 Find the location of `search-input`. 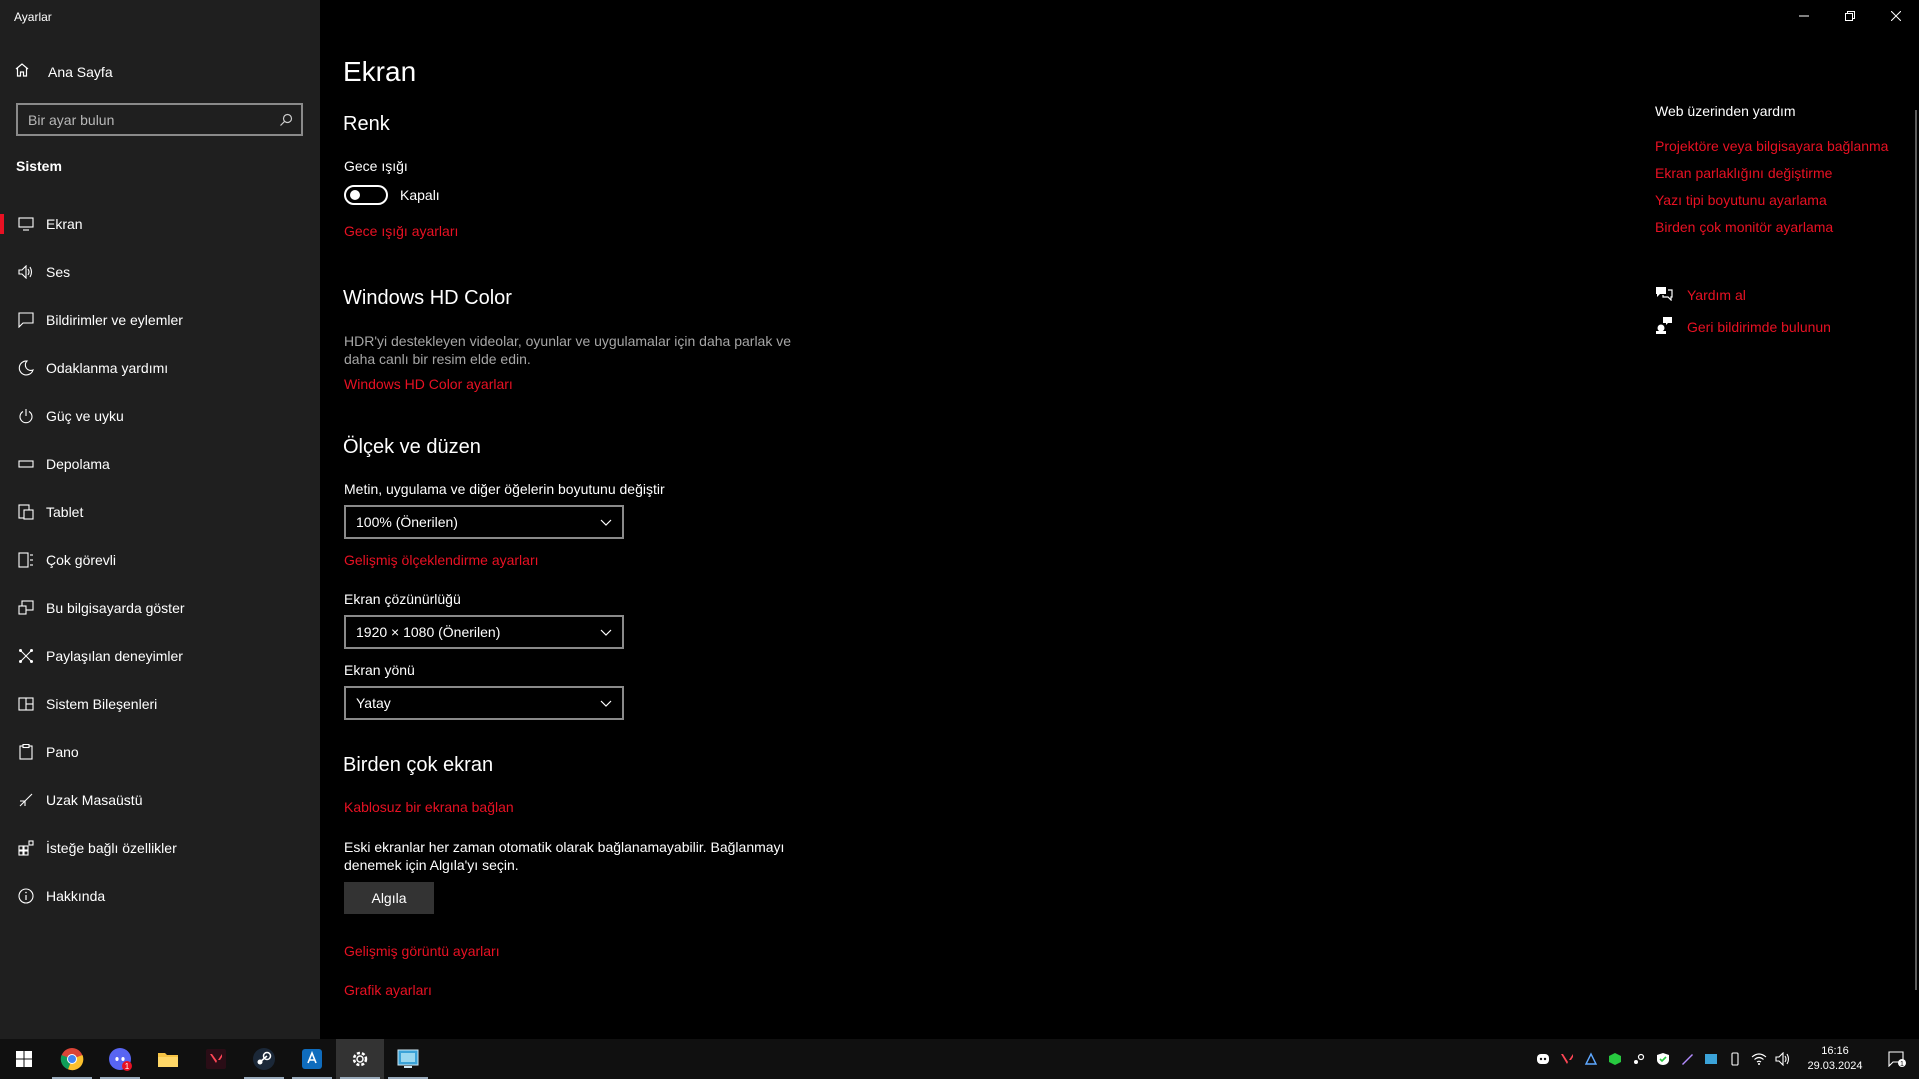

search-input is located at coordinates (144, 119).